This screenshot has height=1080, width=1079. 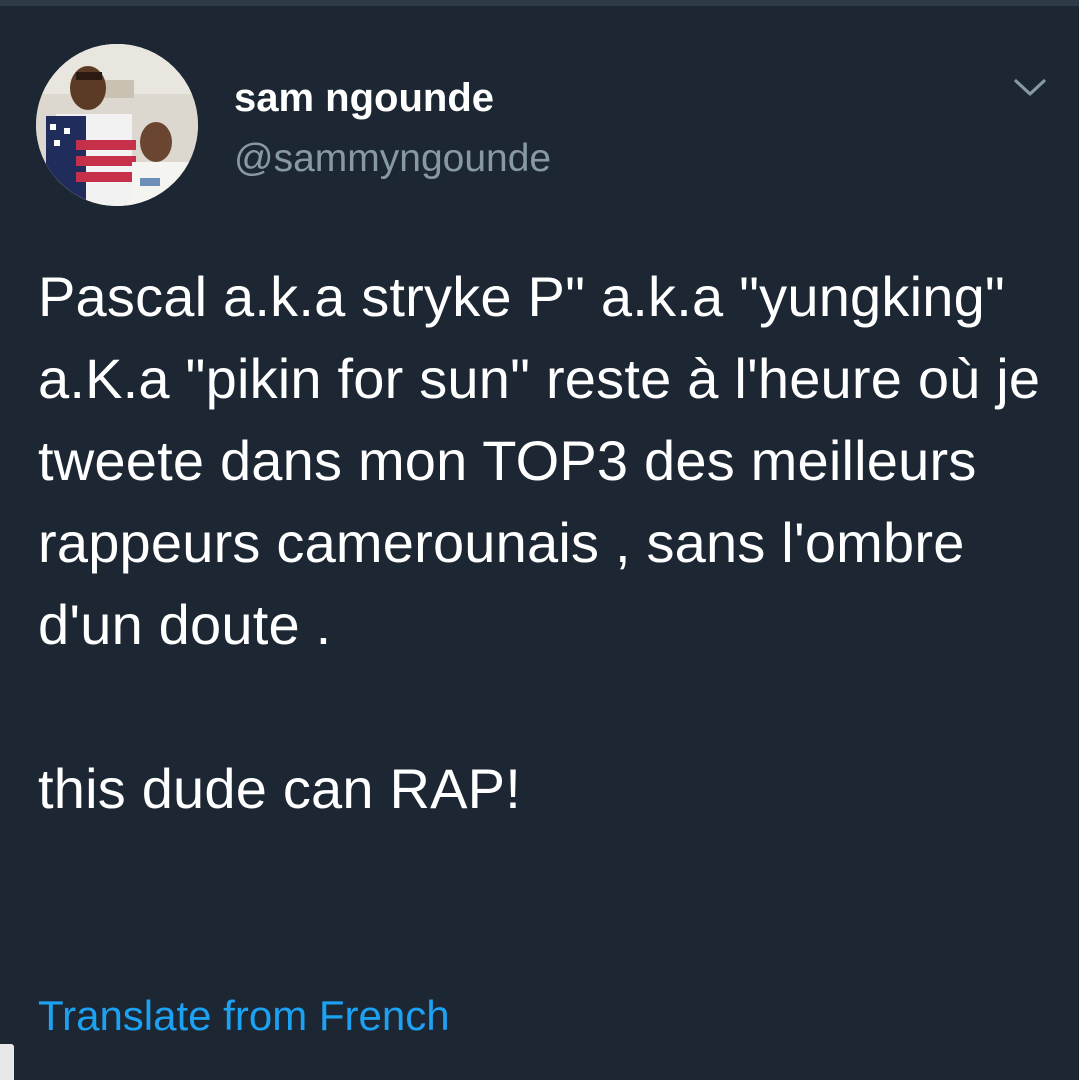 I want to click on user-name: sam ngounde, so click(x=364, y=98).